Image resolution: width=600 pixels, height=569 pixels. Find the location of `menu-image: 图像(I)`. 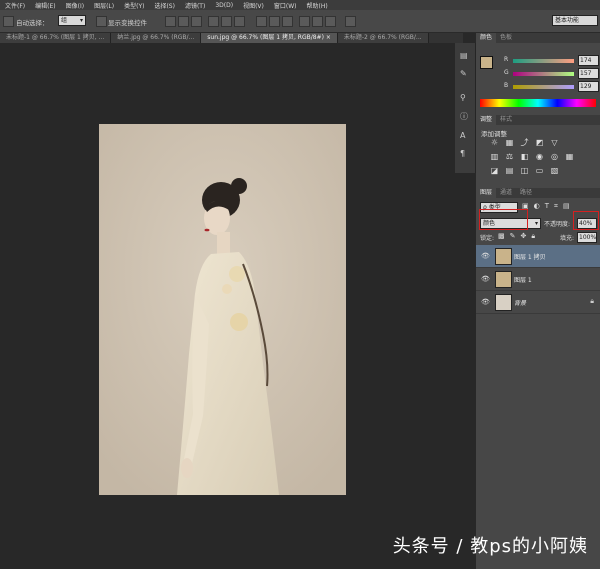

menu-image: 图像(I) is located at coordinates (75, 5).